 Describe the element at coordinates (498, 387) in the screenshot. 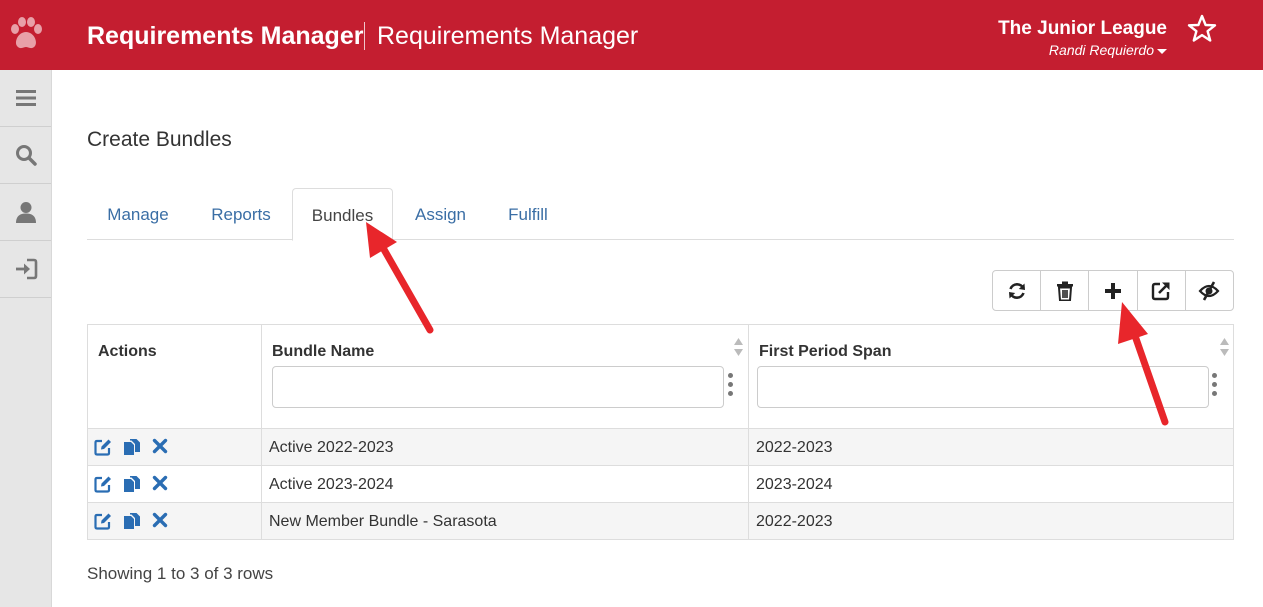

I see `bundle-name-filter-input` at that location.